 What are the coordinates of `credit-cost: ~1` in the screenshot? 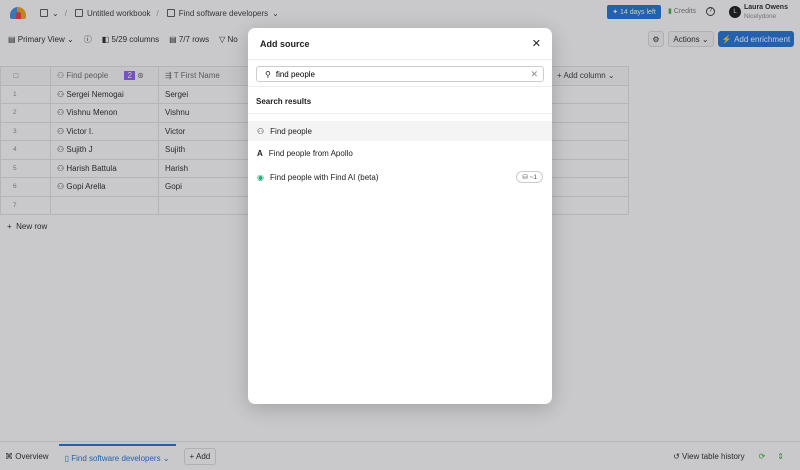 It's located at (533, 177).